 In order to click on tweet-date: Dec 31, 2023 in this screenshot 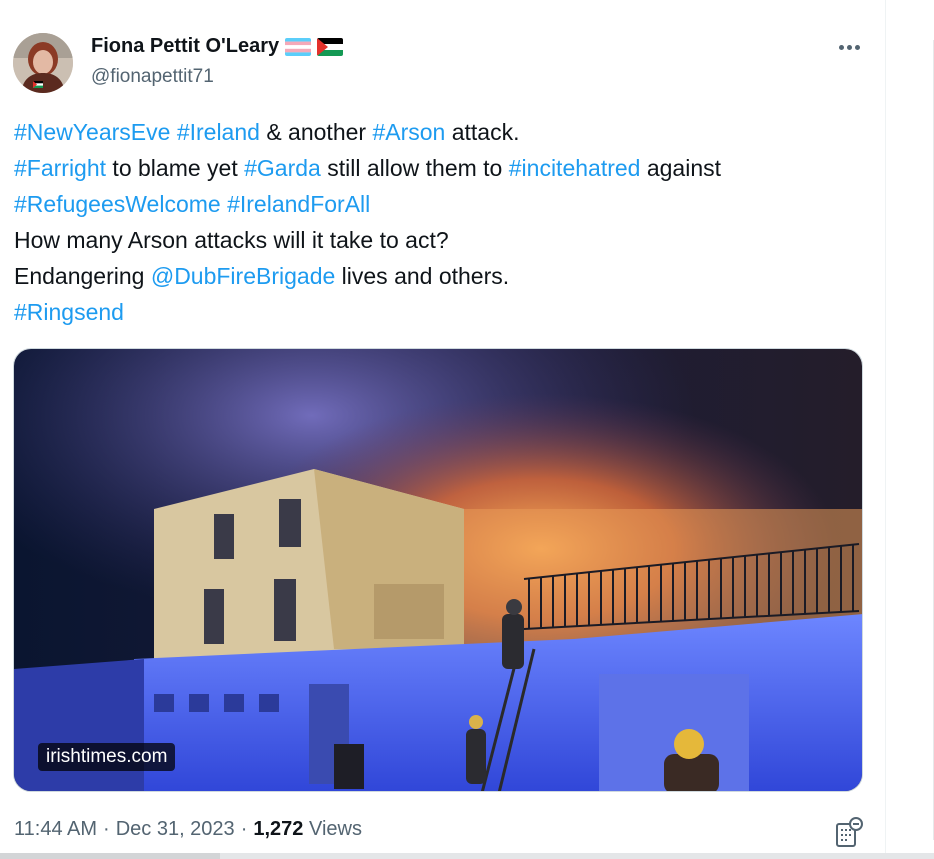, I will do `click(175, 829)`.